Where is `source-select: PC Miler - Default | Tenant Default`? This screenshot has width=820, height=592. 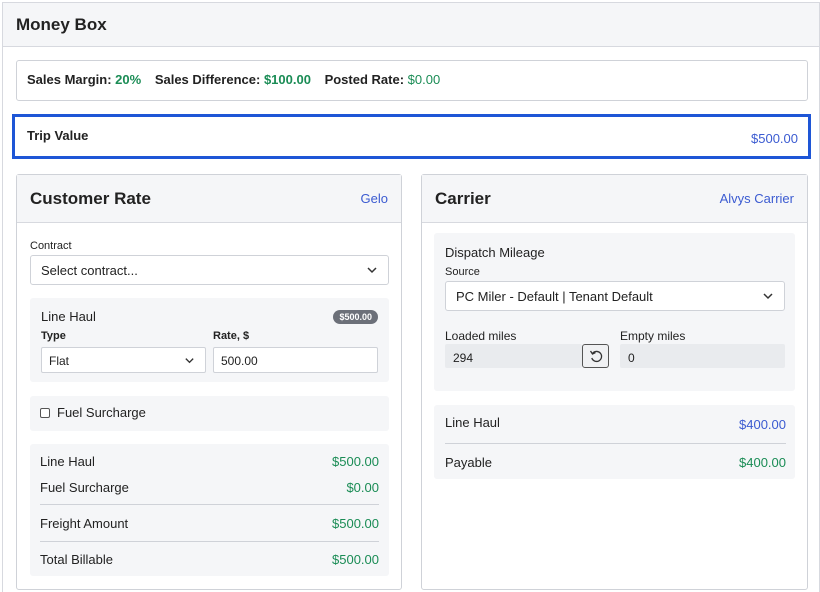
source-select: PC Miler - Default | Tenant Default is located at coordinates (615, 296).